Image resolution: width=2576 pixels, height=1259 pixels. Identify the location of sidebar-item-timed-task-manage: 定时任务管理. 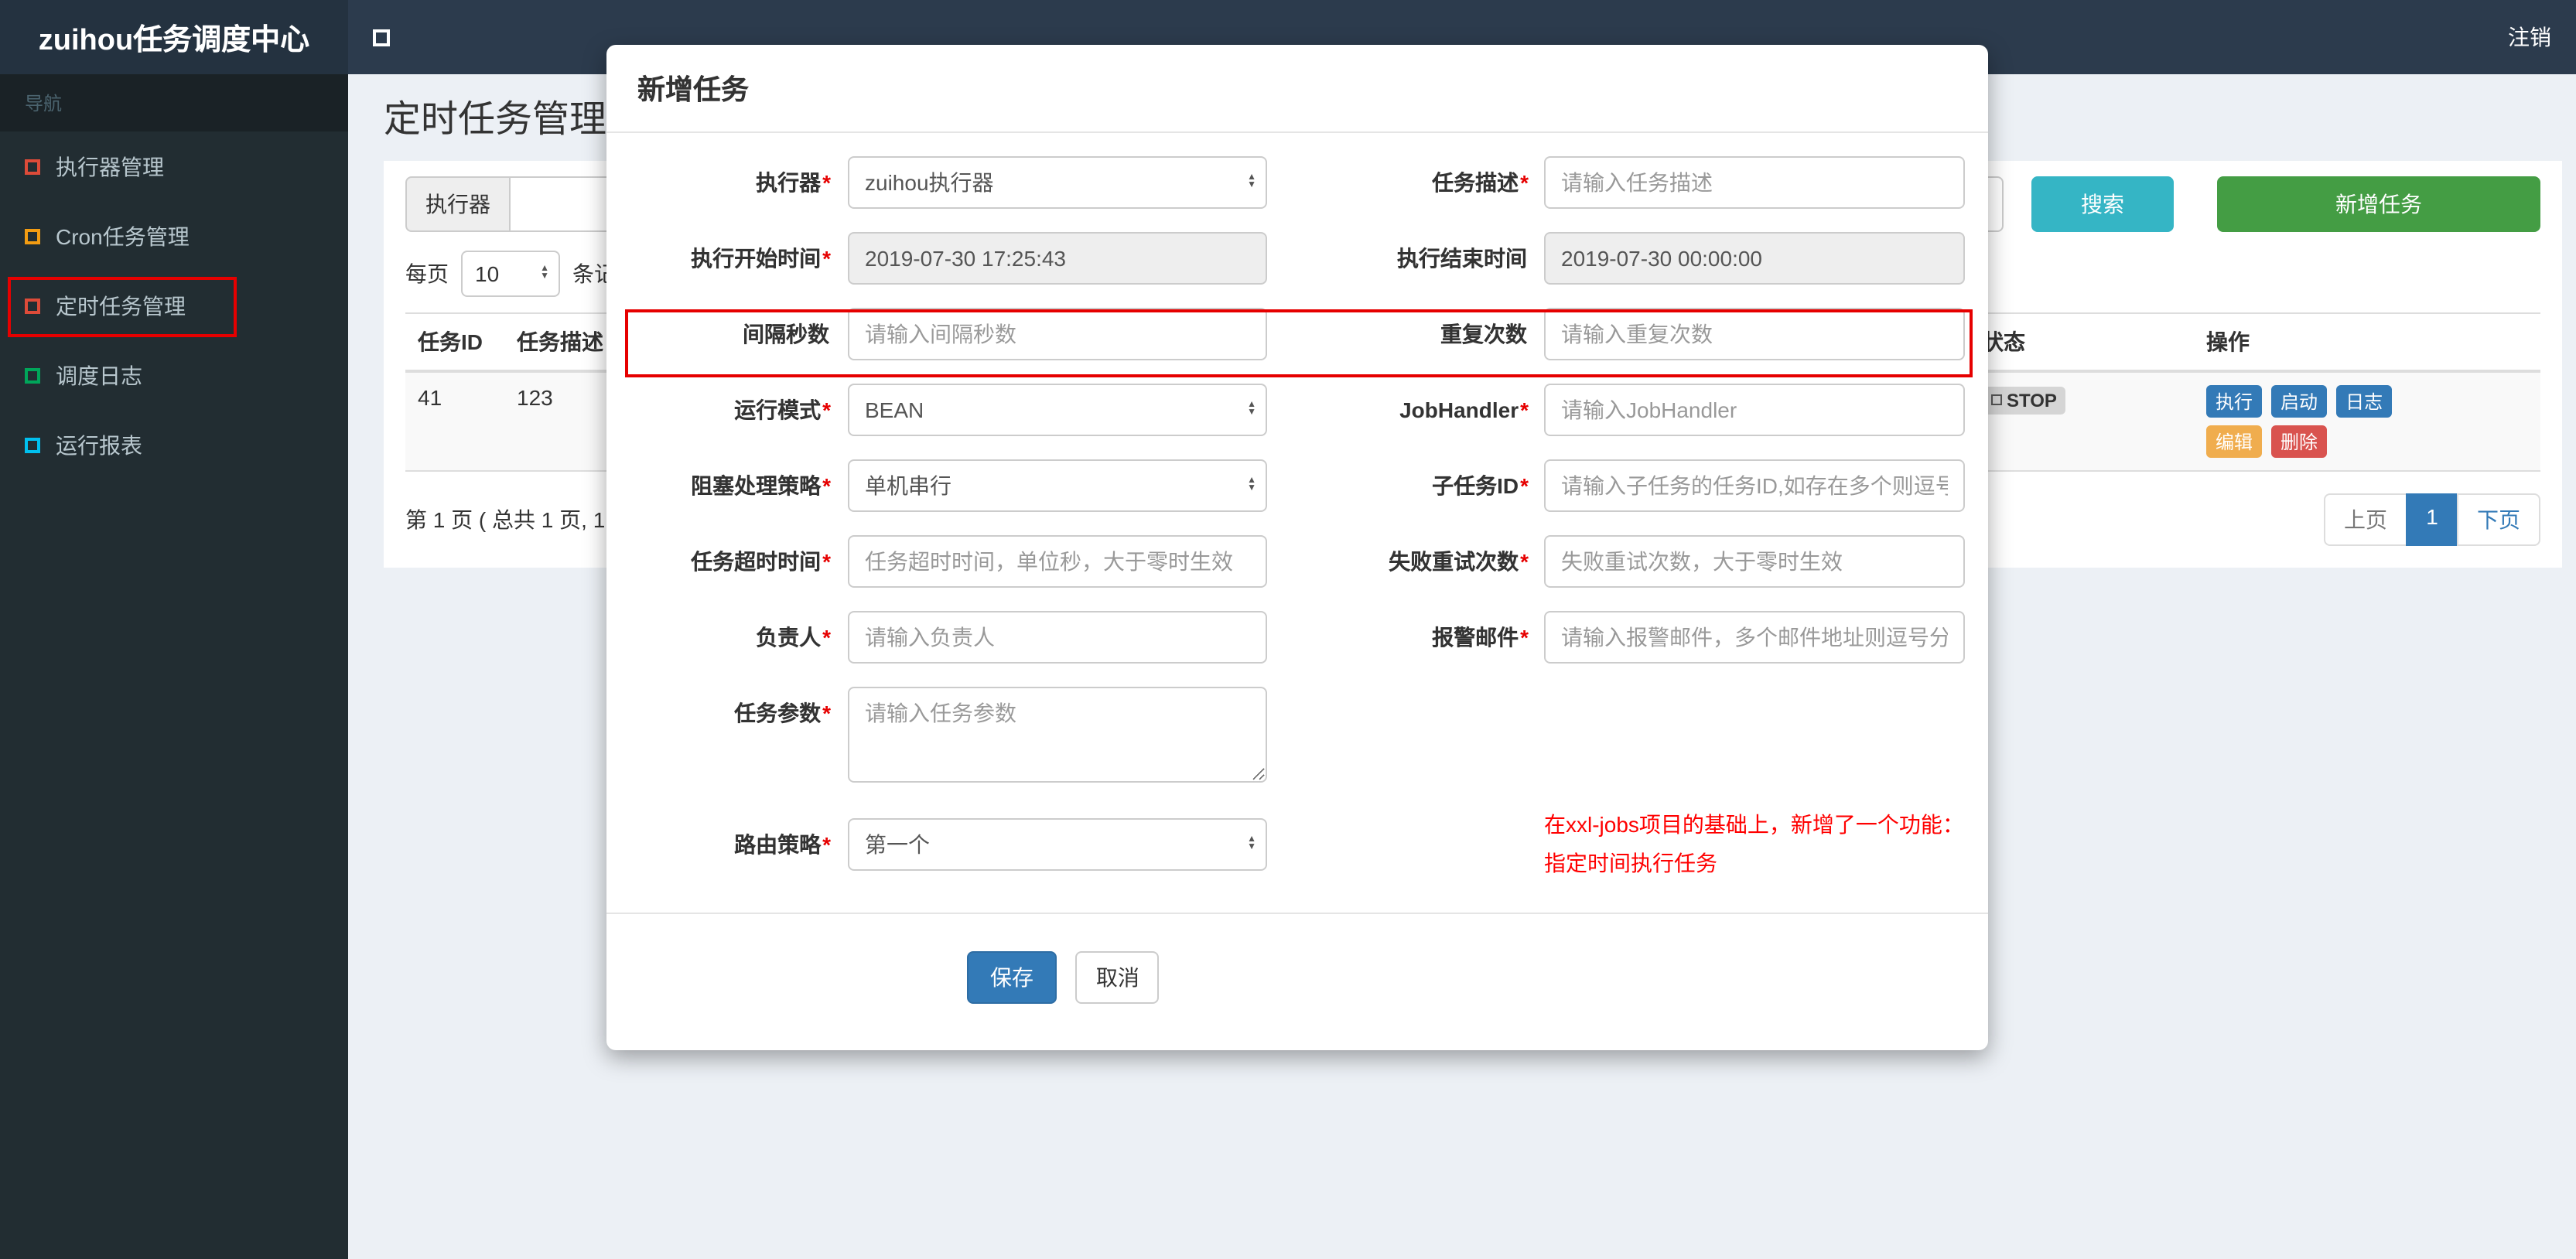
(174, 305).